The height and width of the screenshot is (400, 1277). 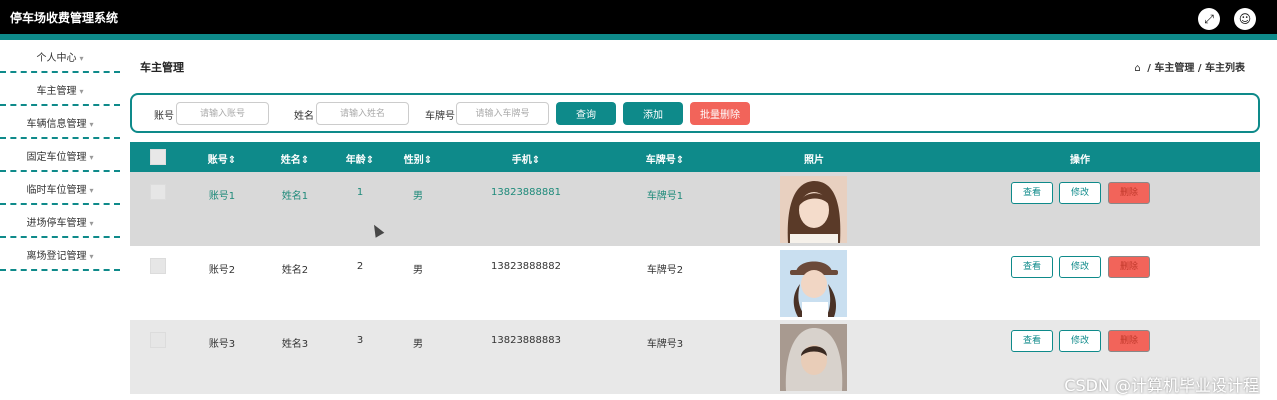 What do you see at coordinates (1225, 68) in the screenshot?
I see `breadcrumb-item: 车主列表` at bounding box center [1225, 68].